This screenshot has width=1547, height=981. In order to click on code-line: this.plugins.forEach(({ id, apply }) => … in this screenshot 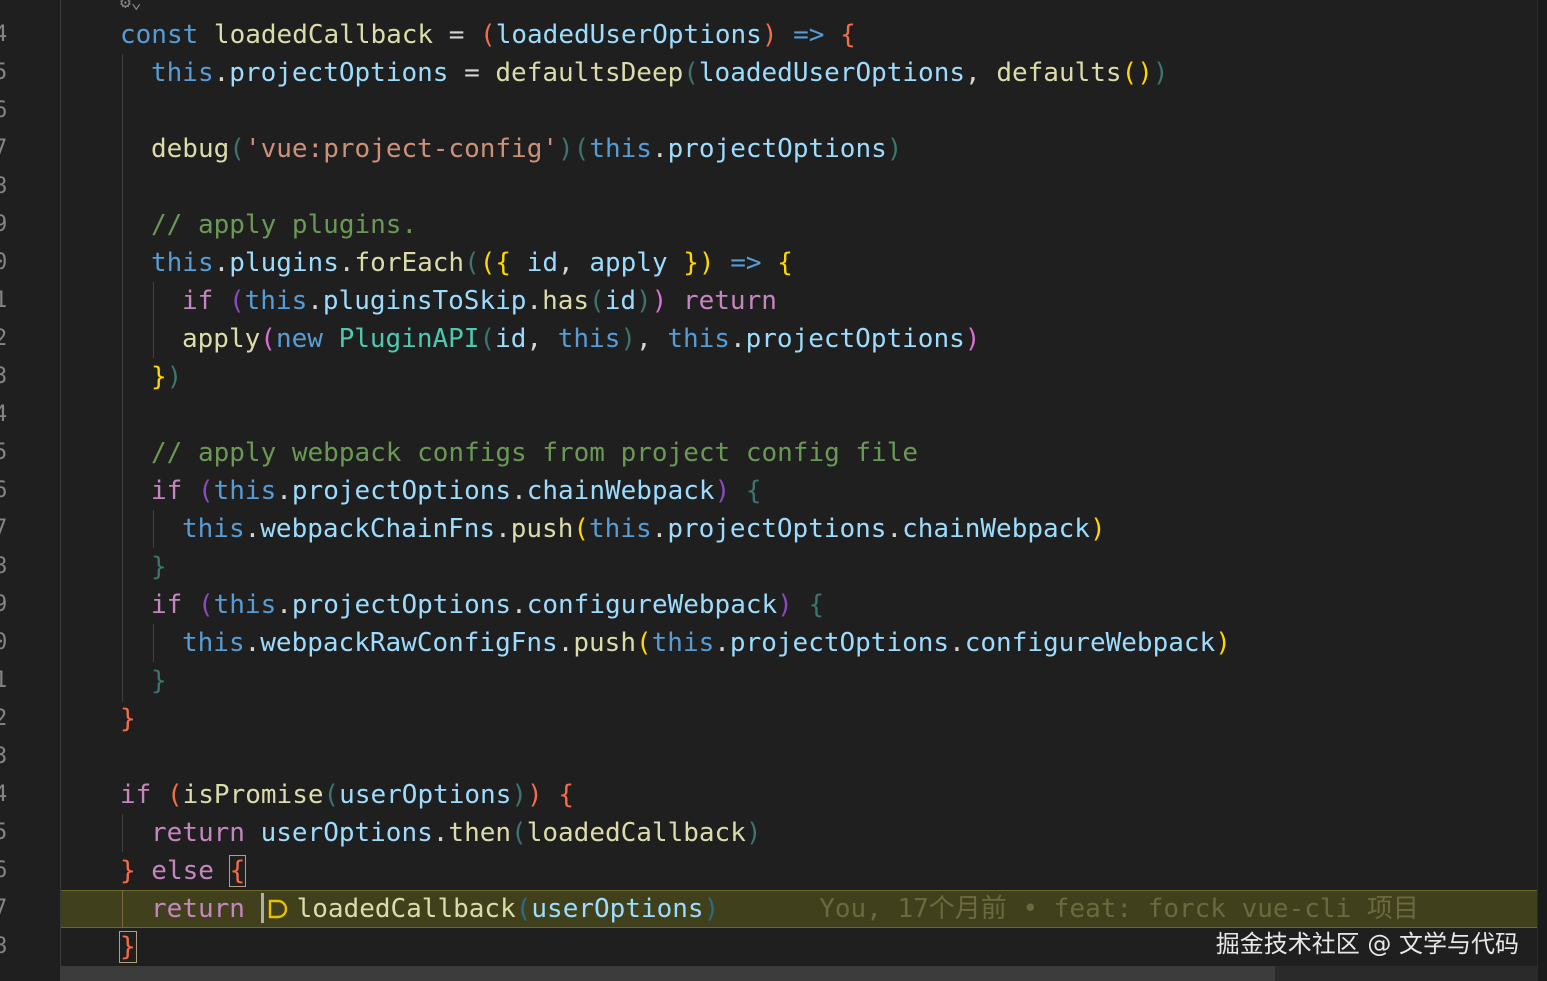, I will do `click(472, 263)`.